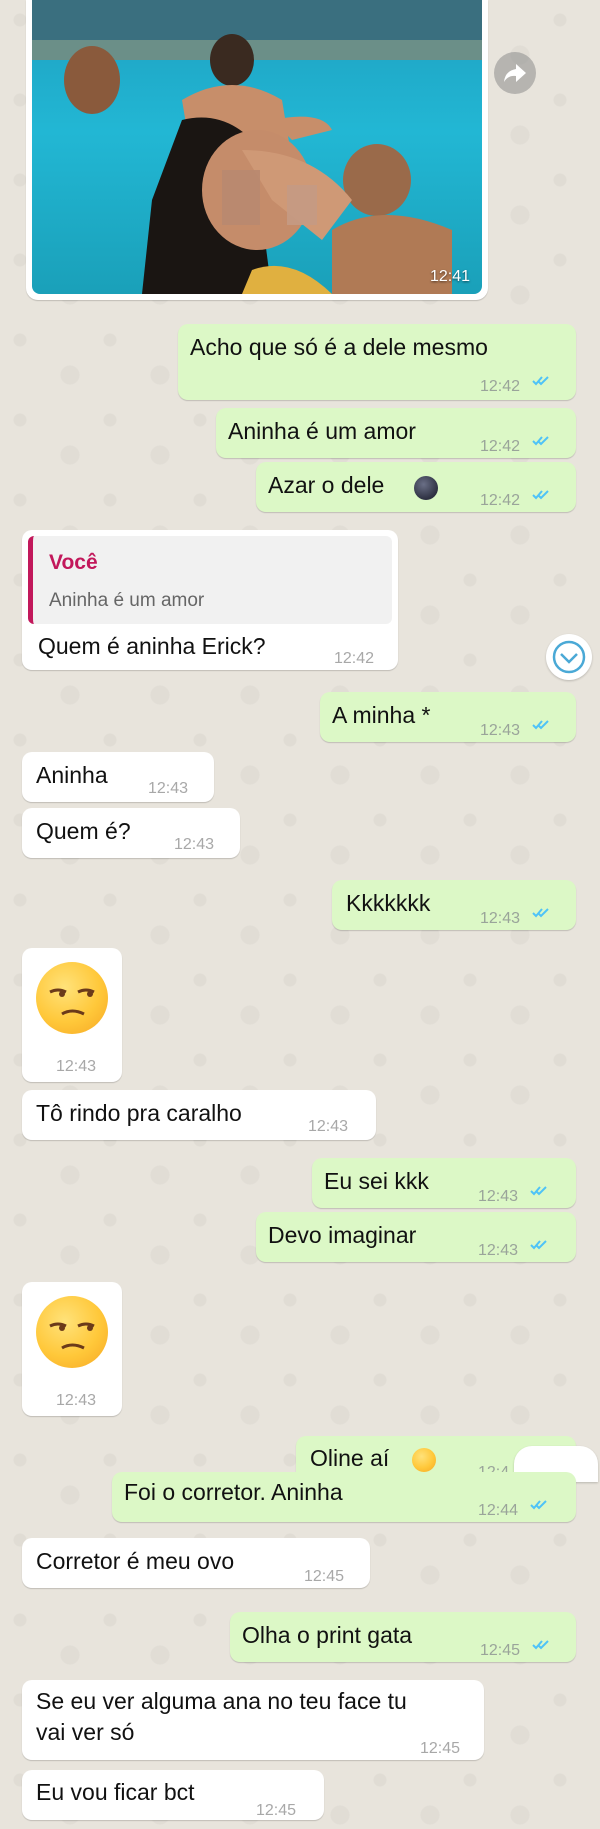  I want to click on scroll-down-button, so click(569, 657).